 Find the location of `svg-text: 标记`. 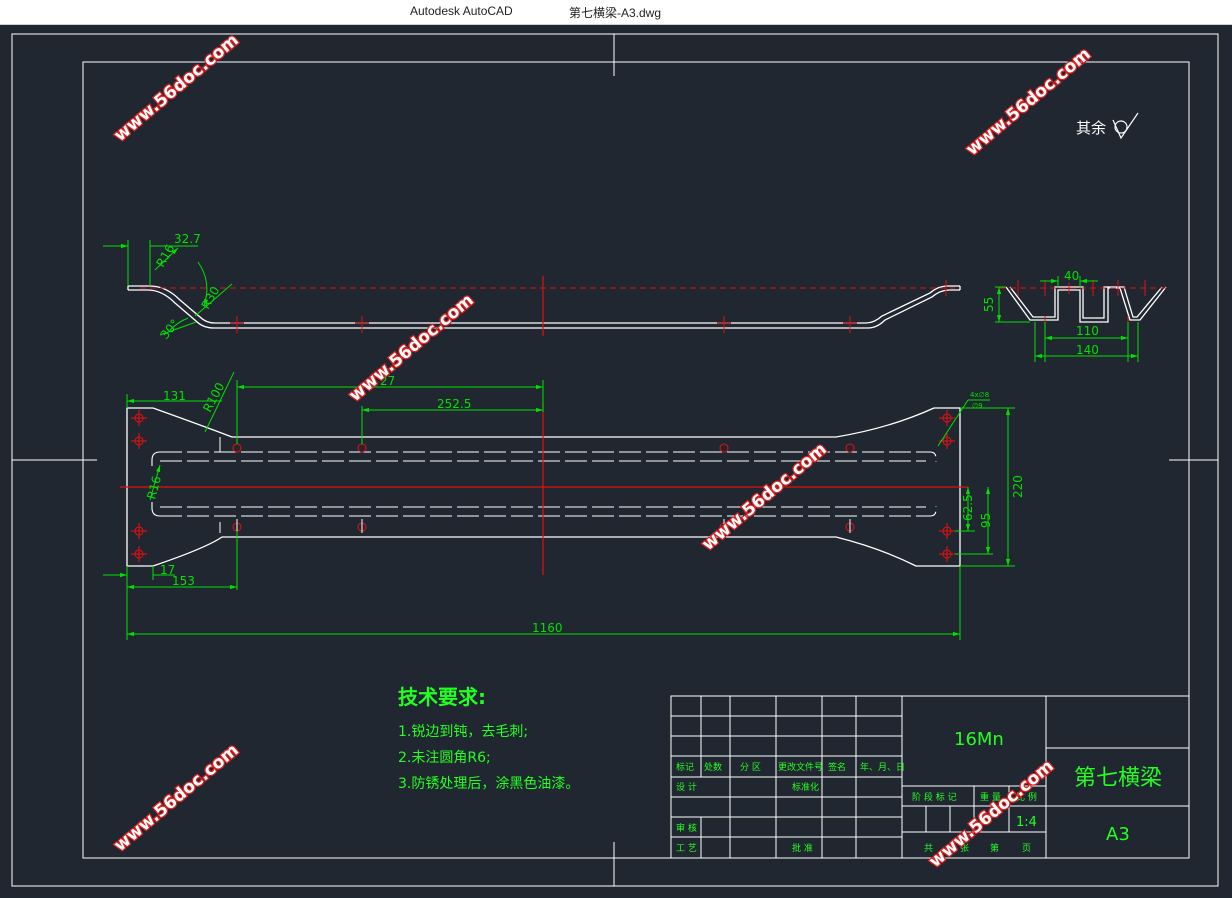

svg-text: 标记 is located at coordinates (685, 767).